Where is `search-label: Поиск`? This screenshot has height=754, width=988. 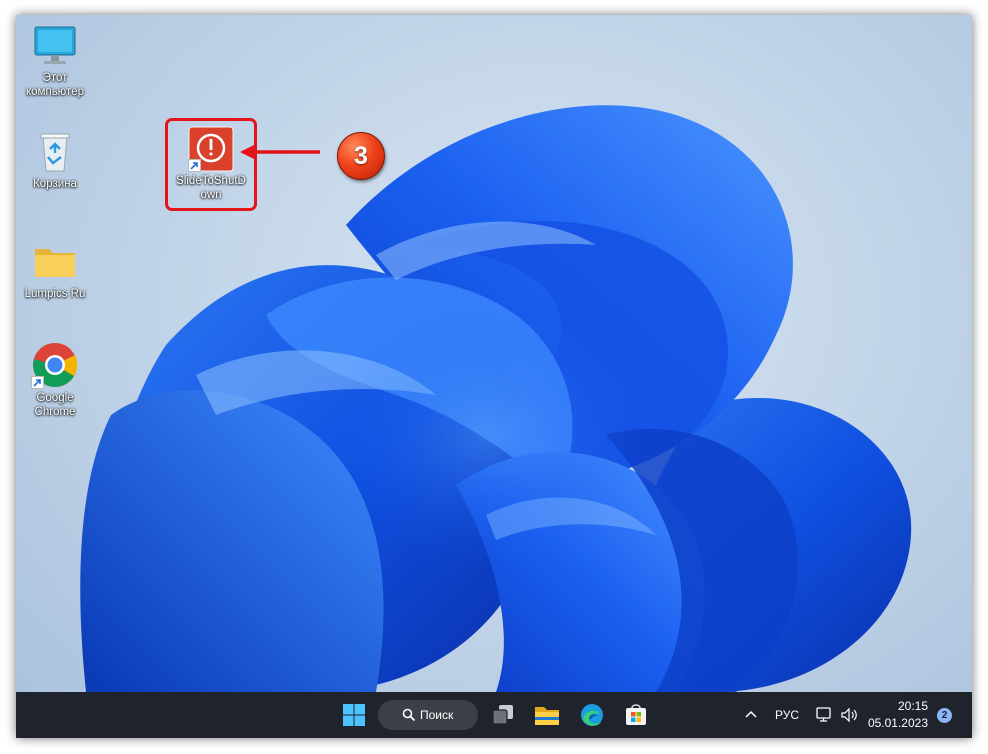 search-label: Поиск is located at coordinates (437, 715).